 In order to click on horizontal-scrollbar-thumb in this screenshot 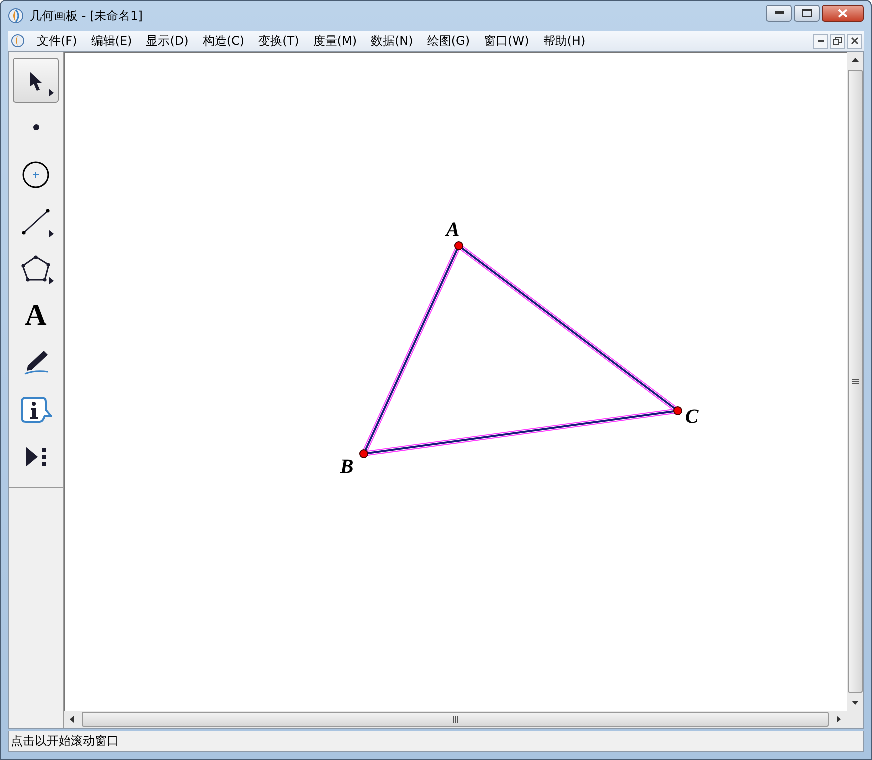, I will do `click(455, 719)`.